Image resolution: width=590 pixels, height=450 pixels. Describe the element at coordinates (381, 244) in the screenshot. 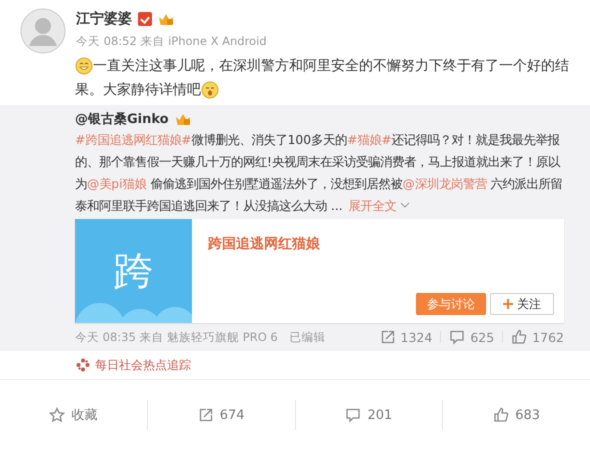

I see `topic-title: 跨国追逃网红猫娘` at that location.